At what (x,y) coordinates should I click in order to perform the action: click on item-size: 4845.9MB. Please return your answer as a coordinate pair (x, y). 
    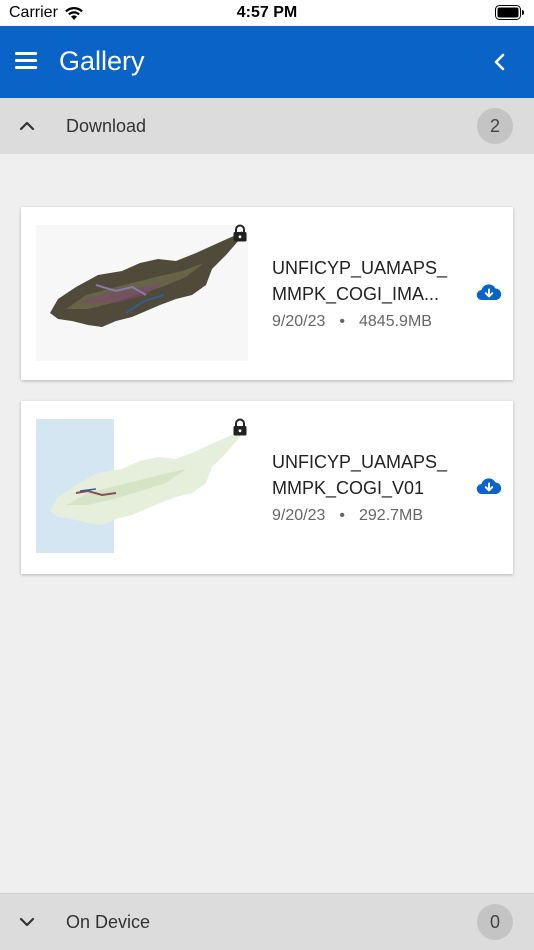
    Looking at the image, I should click on (395, 321).